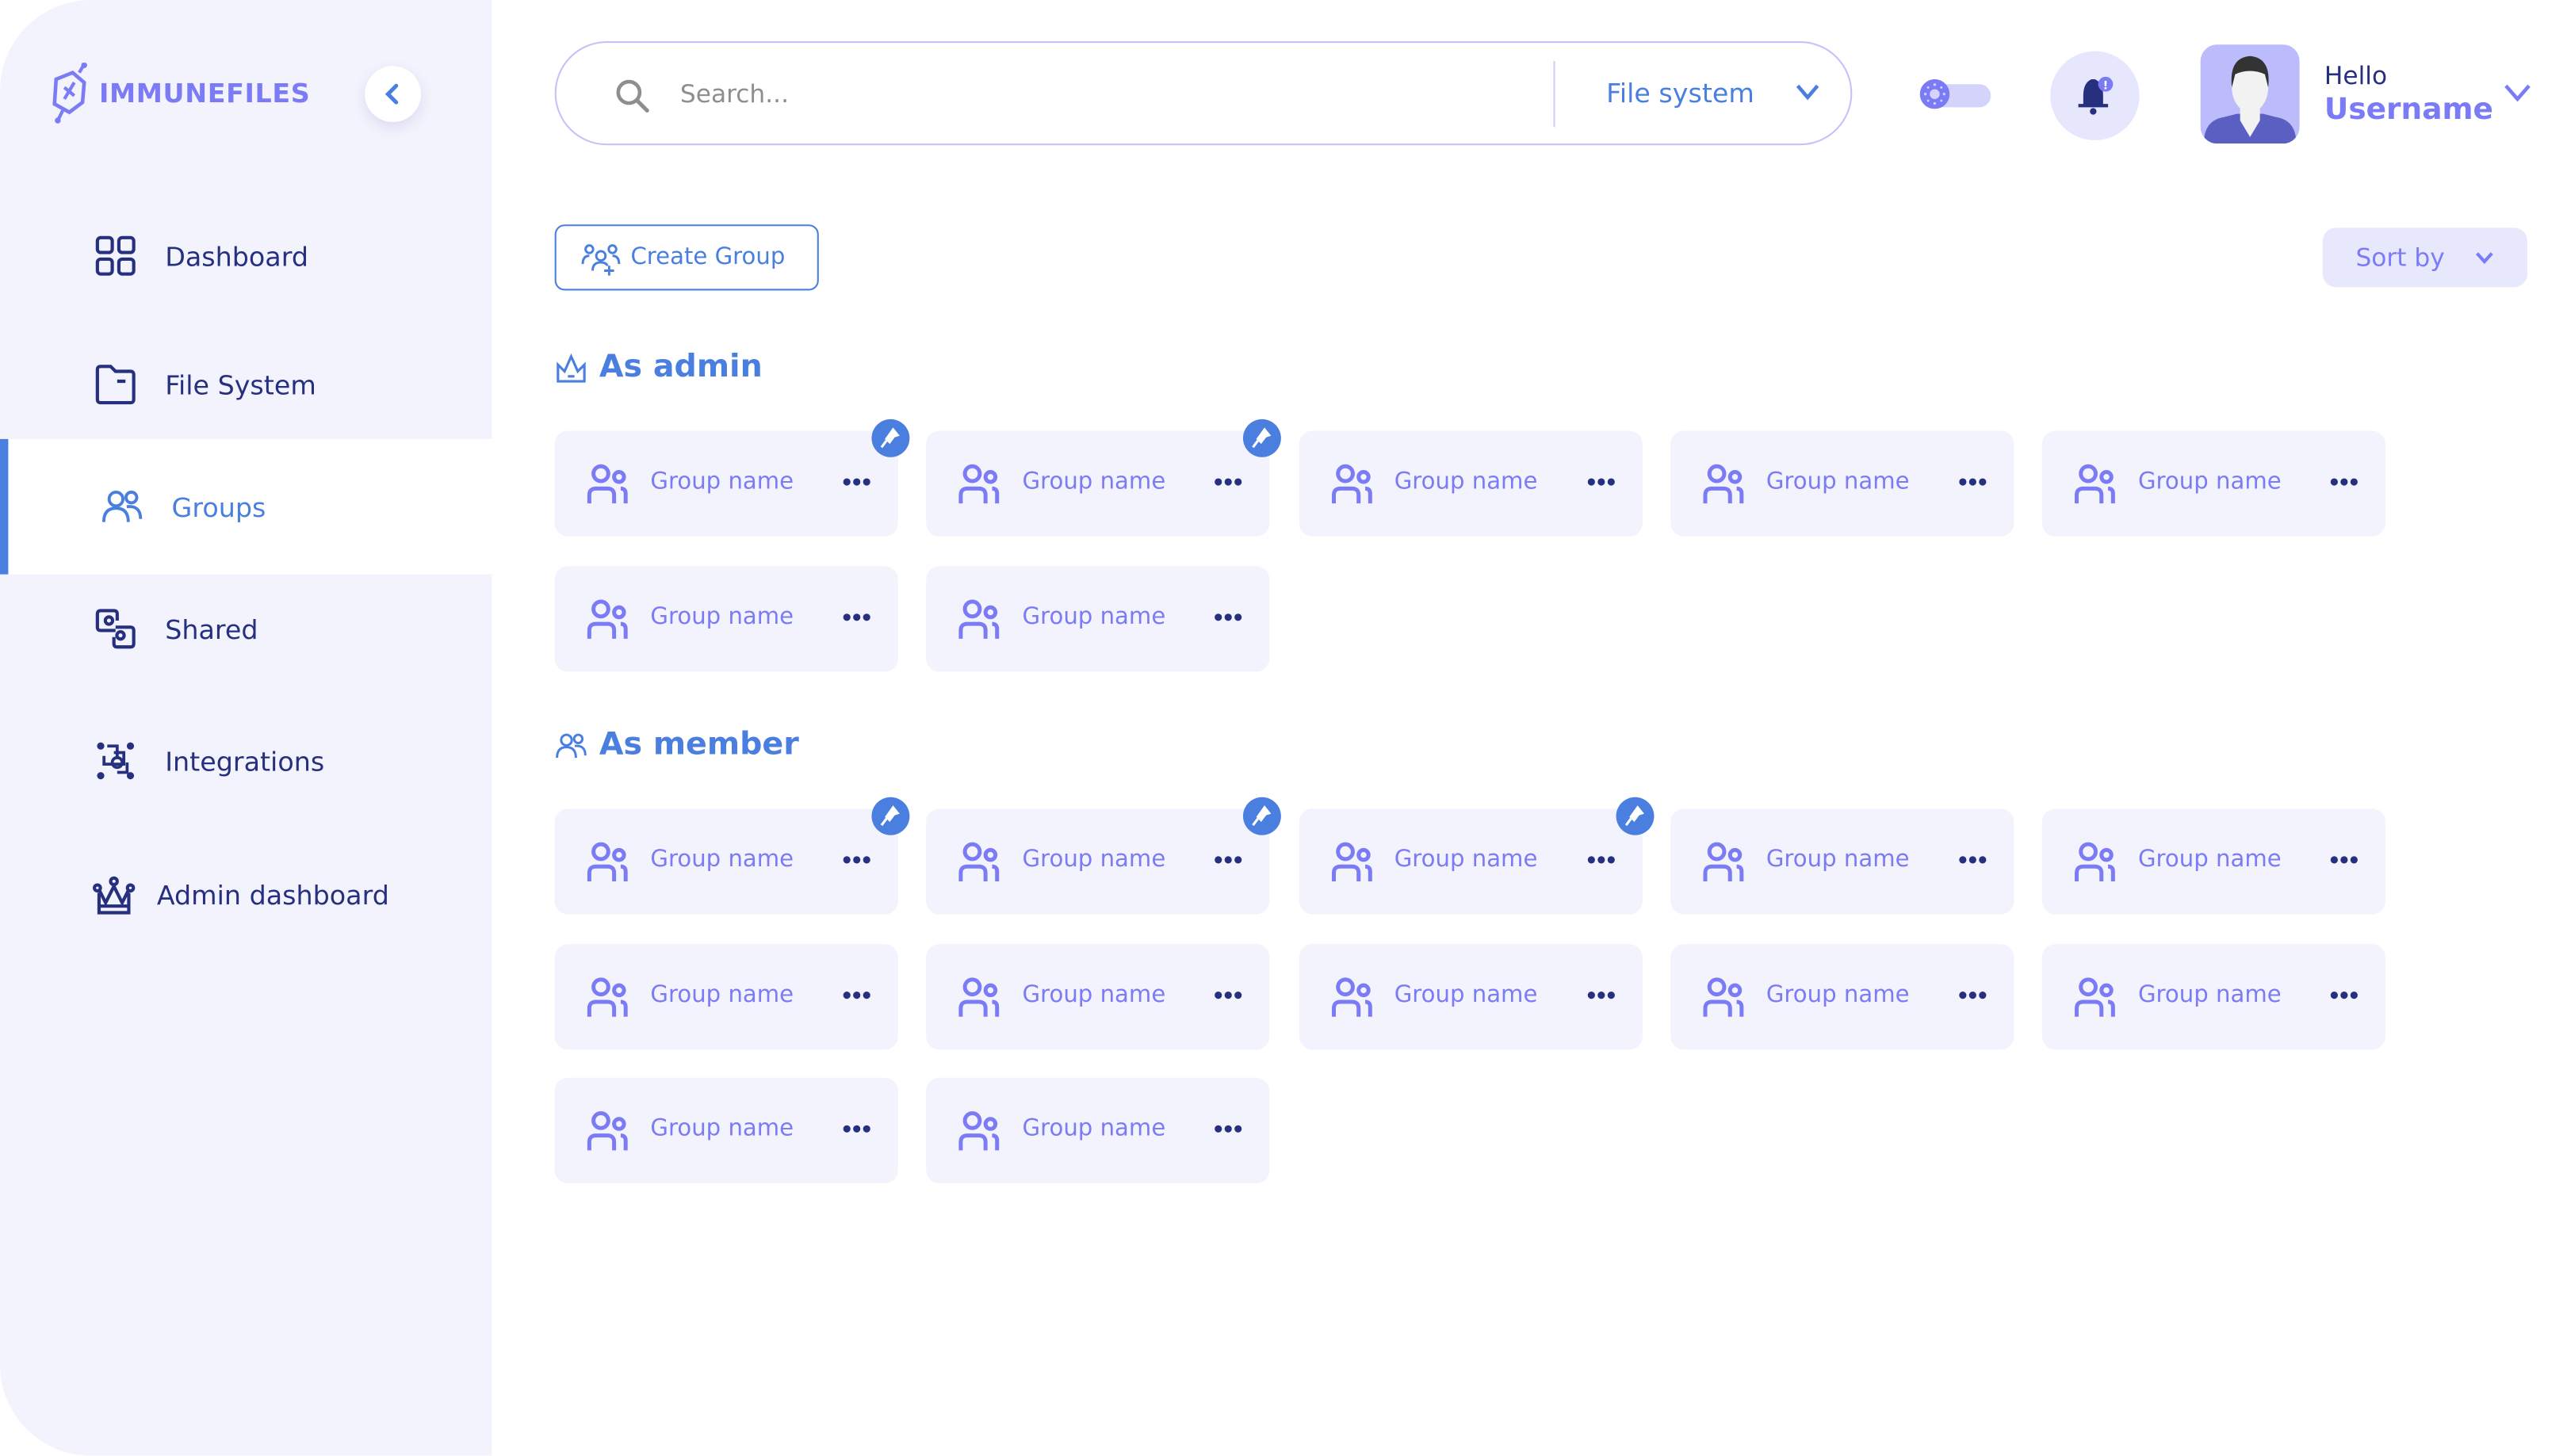 This screenshot has height=1456, width=2567. I want to click on sidebar-item-integrations: Integrations, so click(246, 760).